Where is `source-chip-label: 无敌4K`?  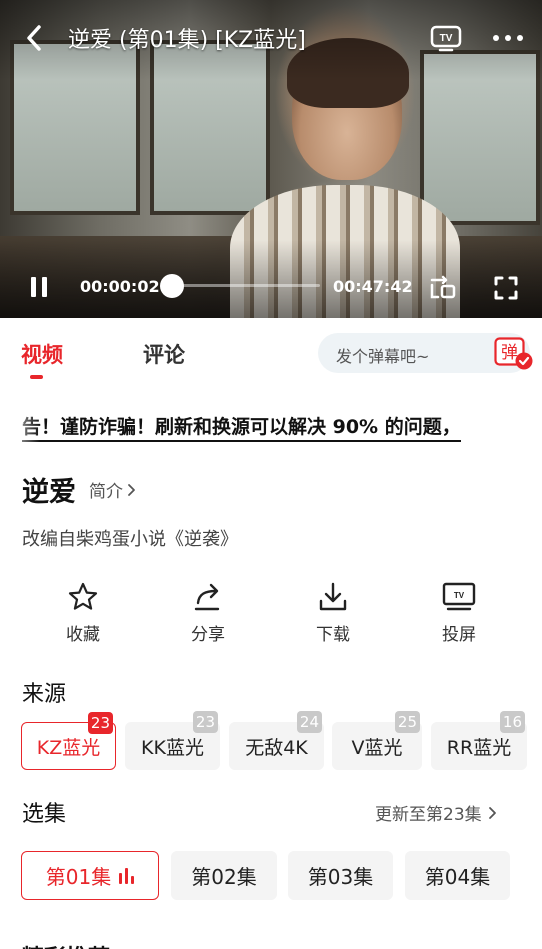 source-chip-label: 无敌4K is located at coordinates (276, 747).